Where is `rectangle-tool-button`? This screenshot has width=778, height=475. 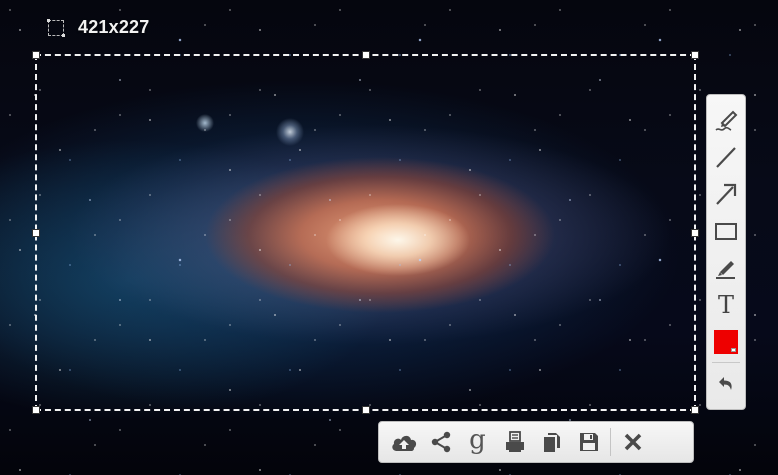
rectangle-tool-button is located at coordinates (726, 230).